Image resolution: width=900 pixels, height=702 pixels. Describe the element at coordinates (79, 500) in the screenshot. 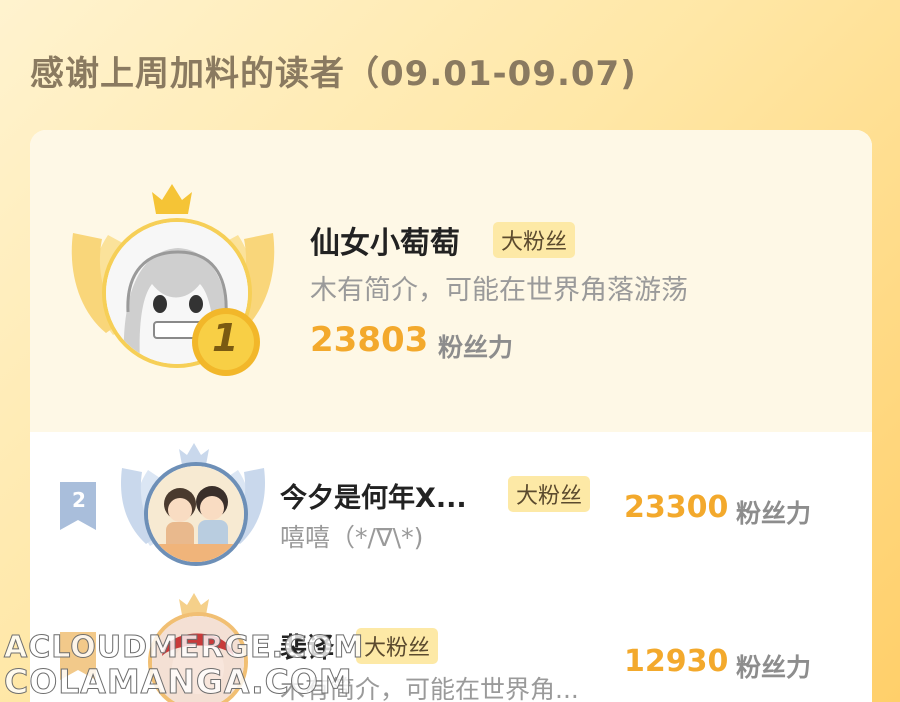

I see `rank-2-number: 2` at that location.